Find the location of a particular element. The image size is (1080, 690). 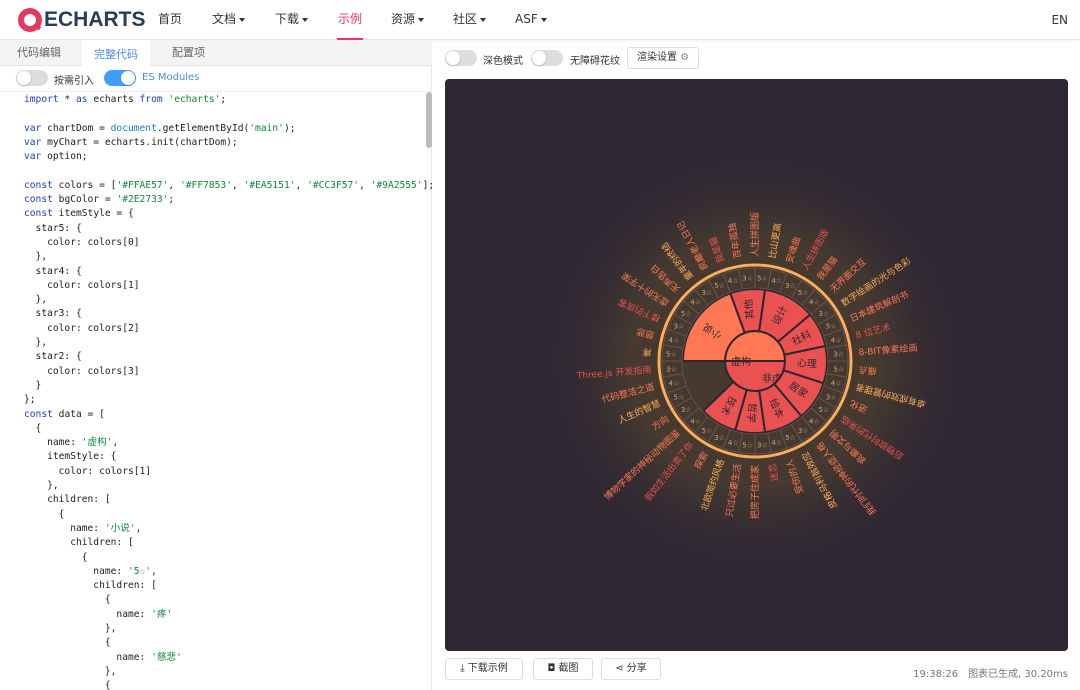

book-label: 疼 is located at coordinates (647, 352).